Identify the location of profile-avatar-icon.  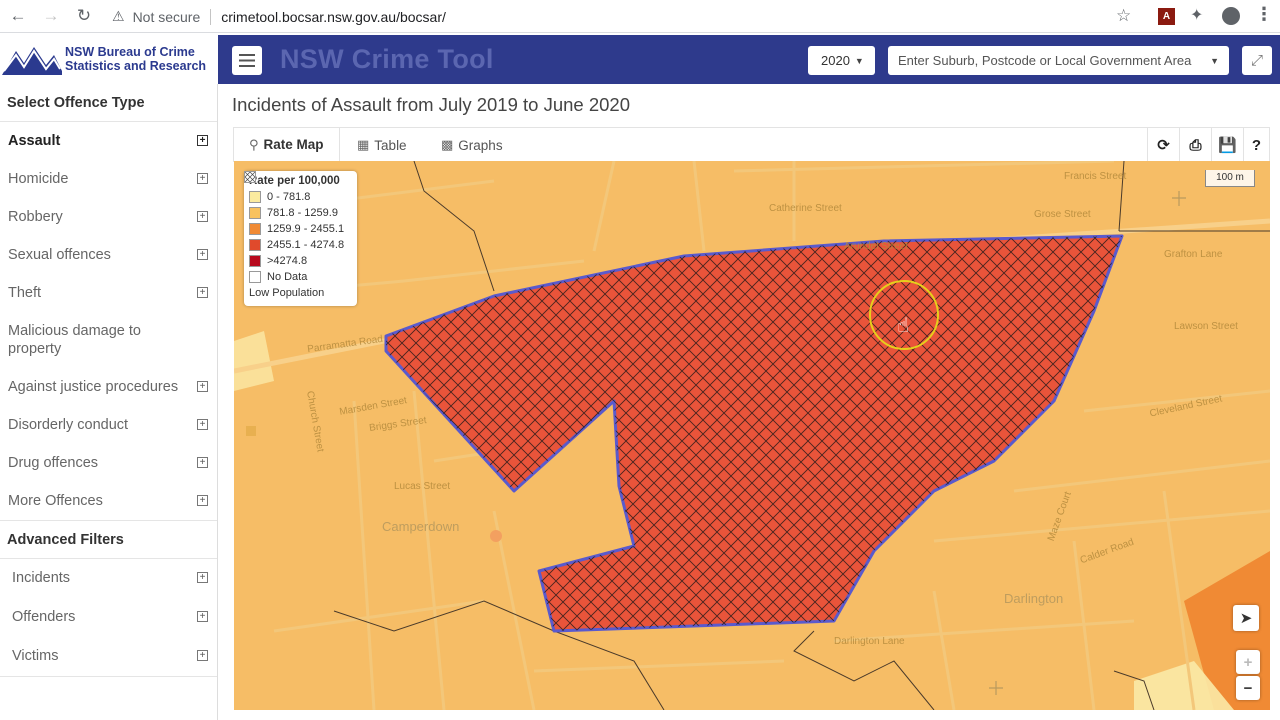
(1231, 16).